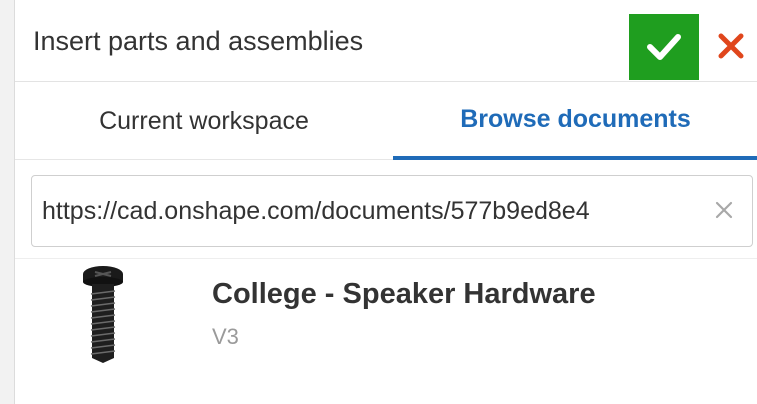 The height and width of the screenshot is (404, 757). What do you see at coordinates (404, 294) in the screenshot?
I see `document-name: College - Speaker Hardware` at bounding box center [404, 294].